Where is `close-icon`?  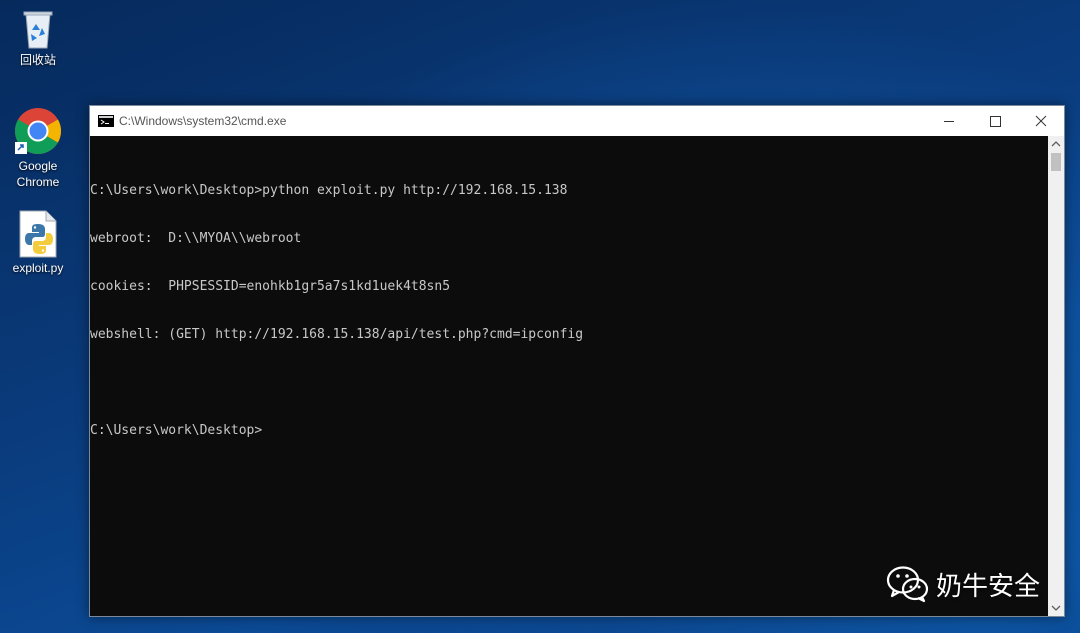
close-icon is located at coordinates (1041, 121).